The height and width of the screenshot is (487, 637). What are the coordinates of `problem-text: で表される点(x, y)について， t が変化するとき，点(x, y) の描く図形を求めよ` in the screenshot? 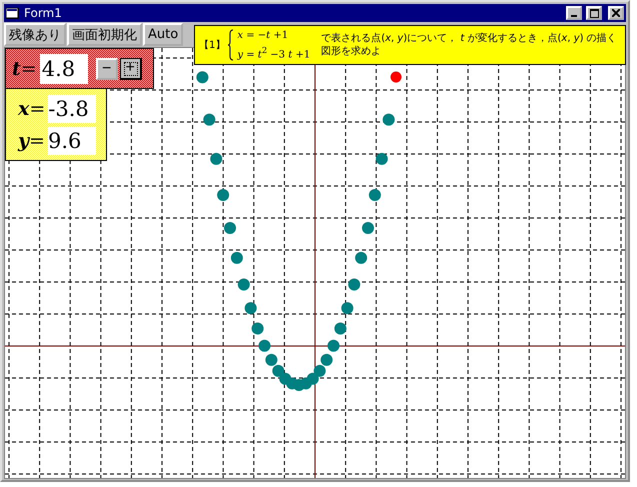 It's located at (469, 45).